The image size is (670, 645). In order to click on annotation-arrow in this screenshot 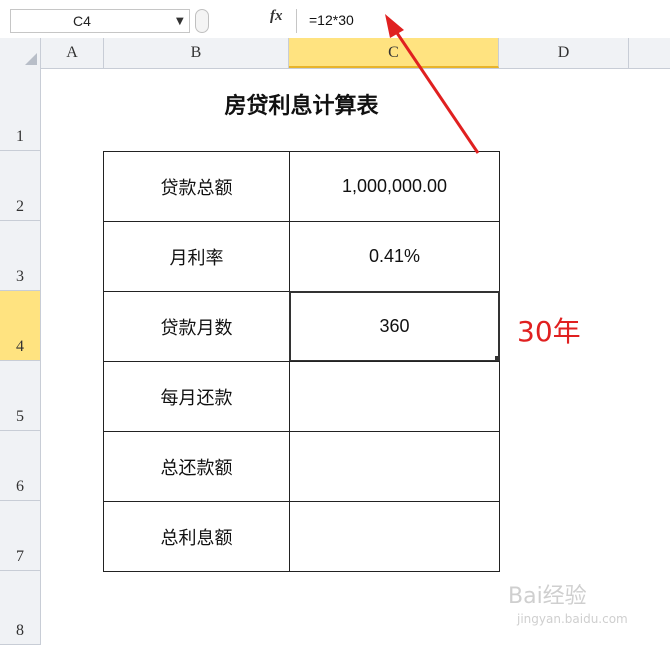, I will do `click(432, 84)`.